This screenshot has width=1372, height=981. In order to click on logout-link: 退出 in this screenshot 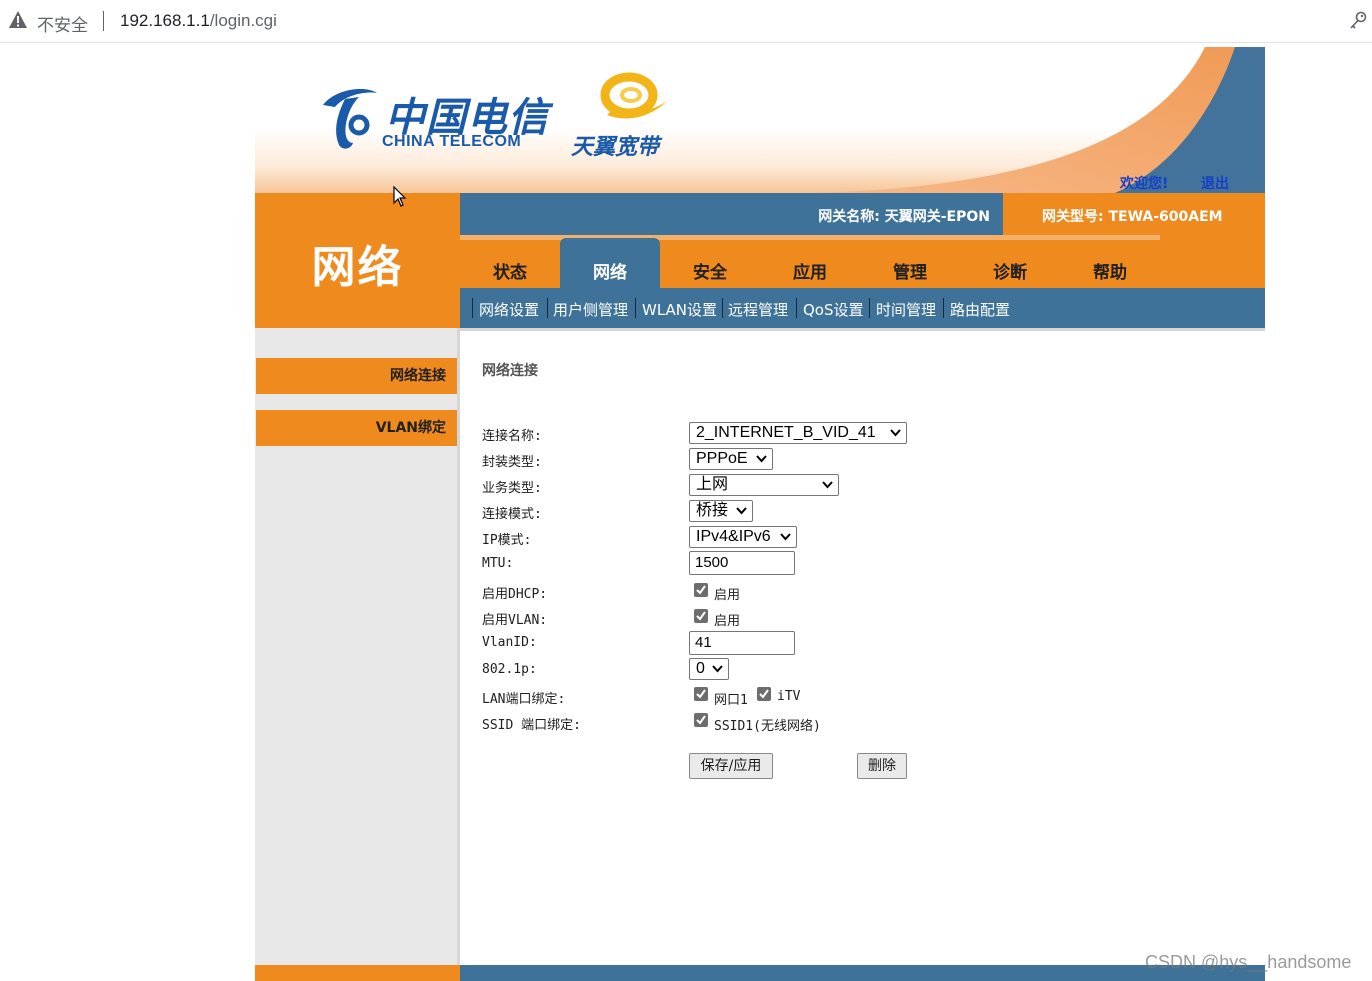, I will do `click(1215, 183)`.